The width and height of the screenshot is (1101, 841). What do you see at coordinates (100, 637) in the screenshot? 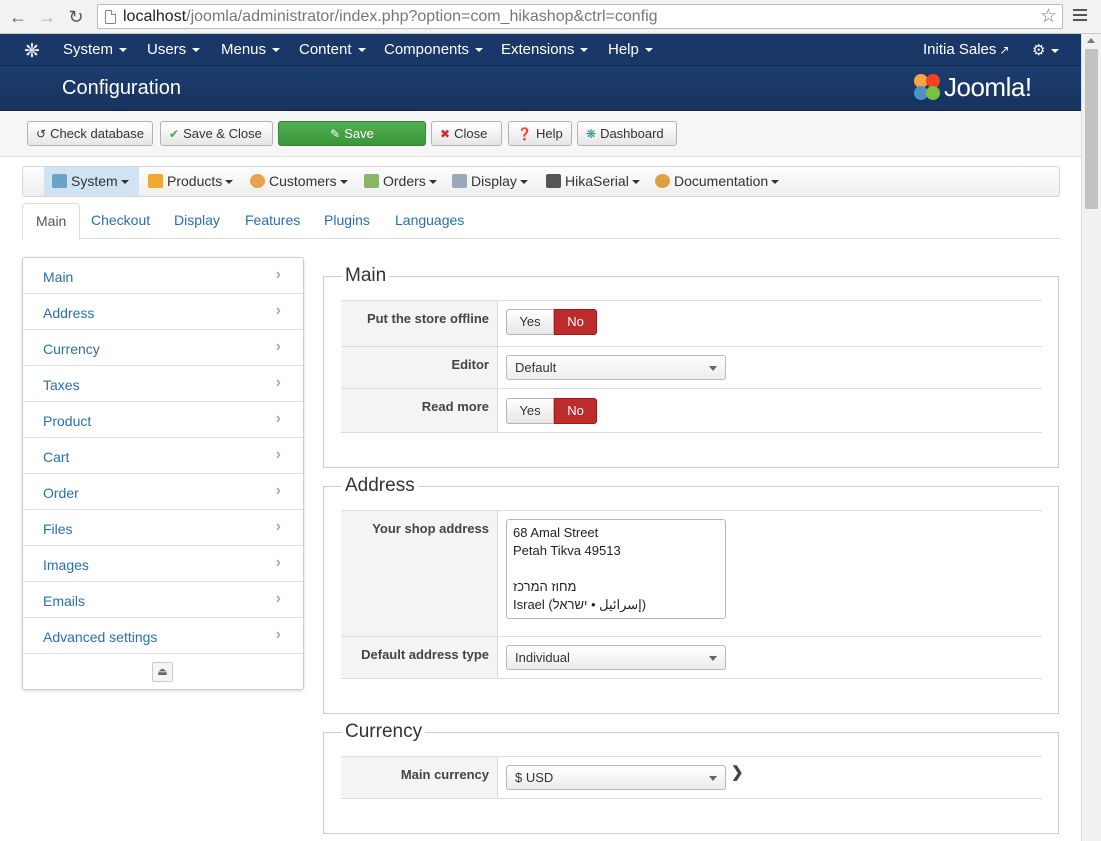
I see `nav-label: Advanced settings` at bounding box center [100, 637].